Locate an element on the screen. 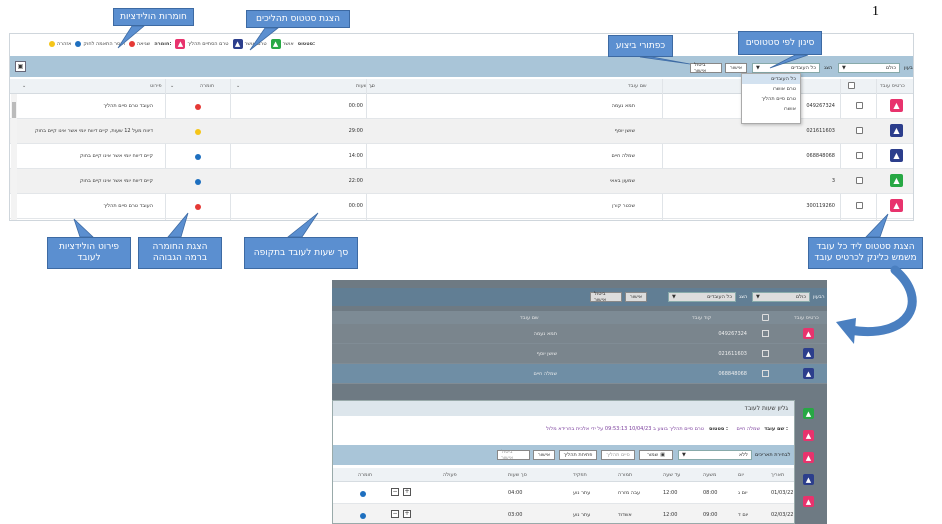  s2-table-row: ▲ 021611603 שושן יוסף is located at coordinates (579, 354).